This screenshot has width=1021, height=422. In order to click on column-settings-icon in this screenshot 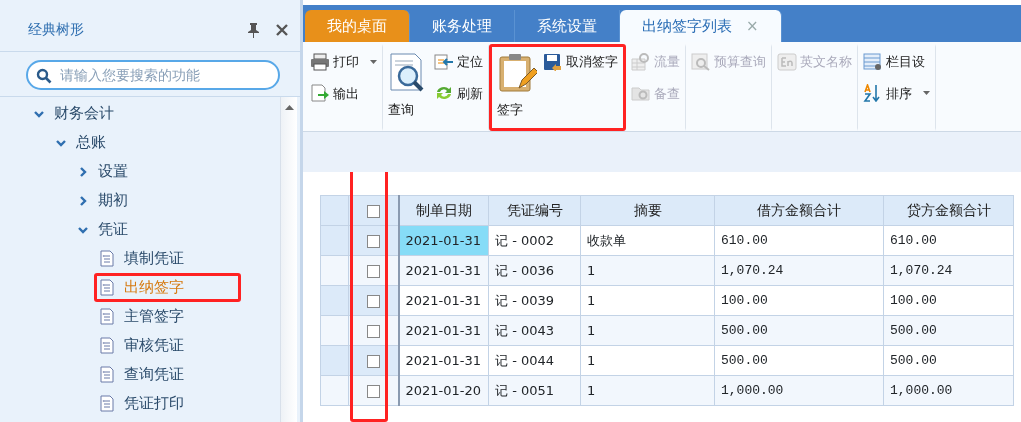, I will do `click(873, 61)`.